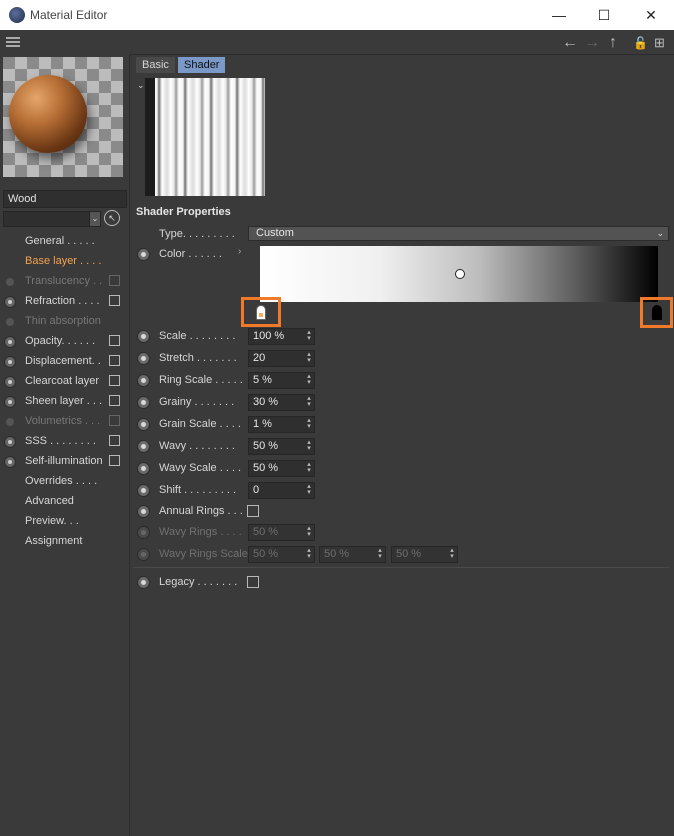  I want to click on sidebar-item-label: SSS . . . . . . . ., so click(60, 441).